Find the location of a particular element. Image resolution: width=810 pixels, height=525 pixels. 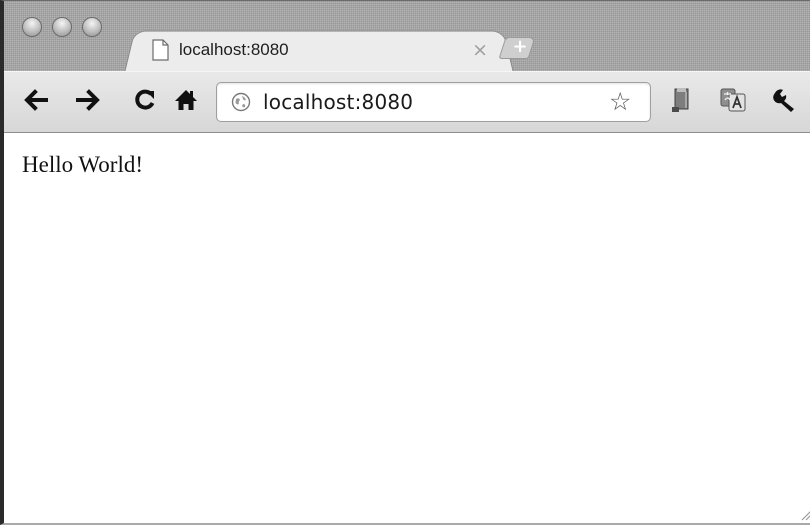

translate-button is located at coordinates (733, 100).